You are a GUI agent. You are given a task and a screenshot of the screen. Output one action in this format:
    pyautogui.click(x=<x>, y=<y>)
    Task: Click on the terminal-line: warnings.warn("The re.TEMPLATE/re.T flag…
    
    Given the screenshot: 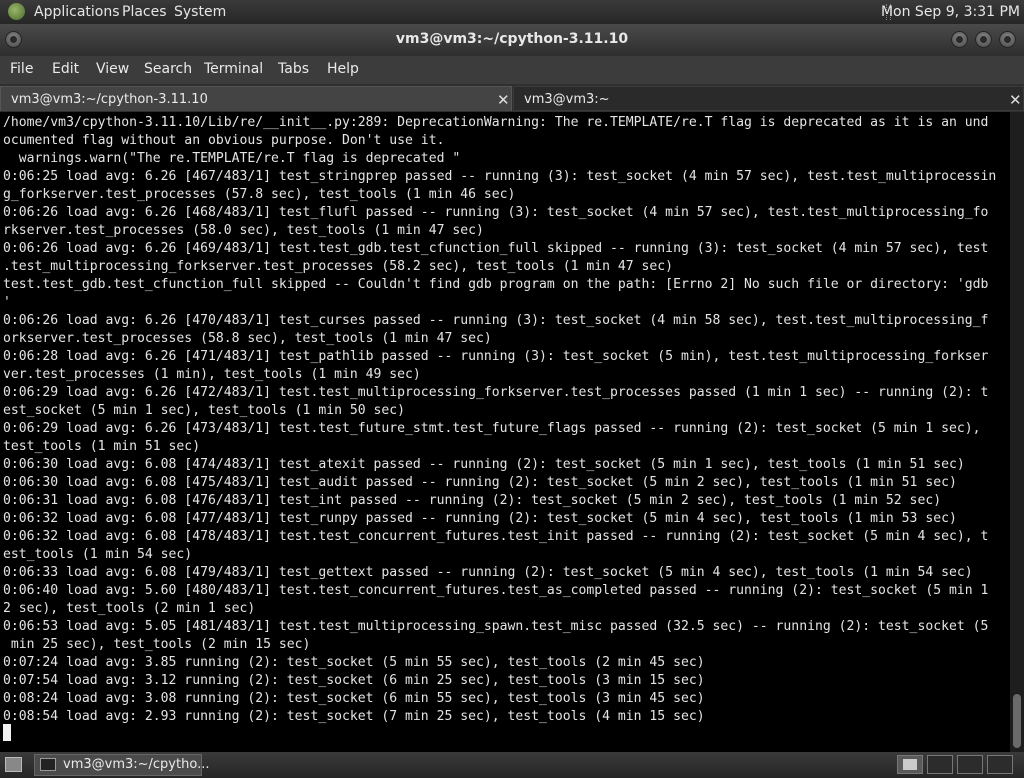 What is the action you would take?
    pyautogui.click(x=232, y=158)
    